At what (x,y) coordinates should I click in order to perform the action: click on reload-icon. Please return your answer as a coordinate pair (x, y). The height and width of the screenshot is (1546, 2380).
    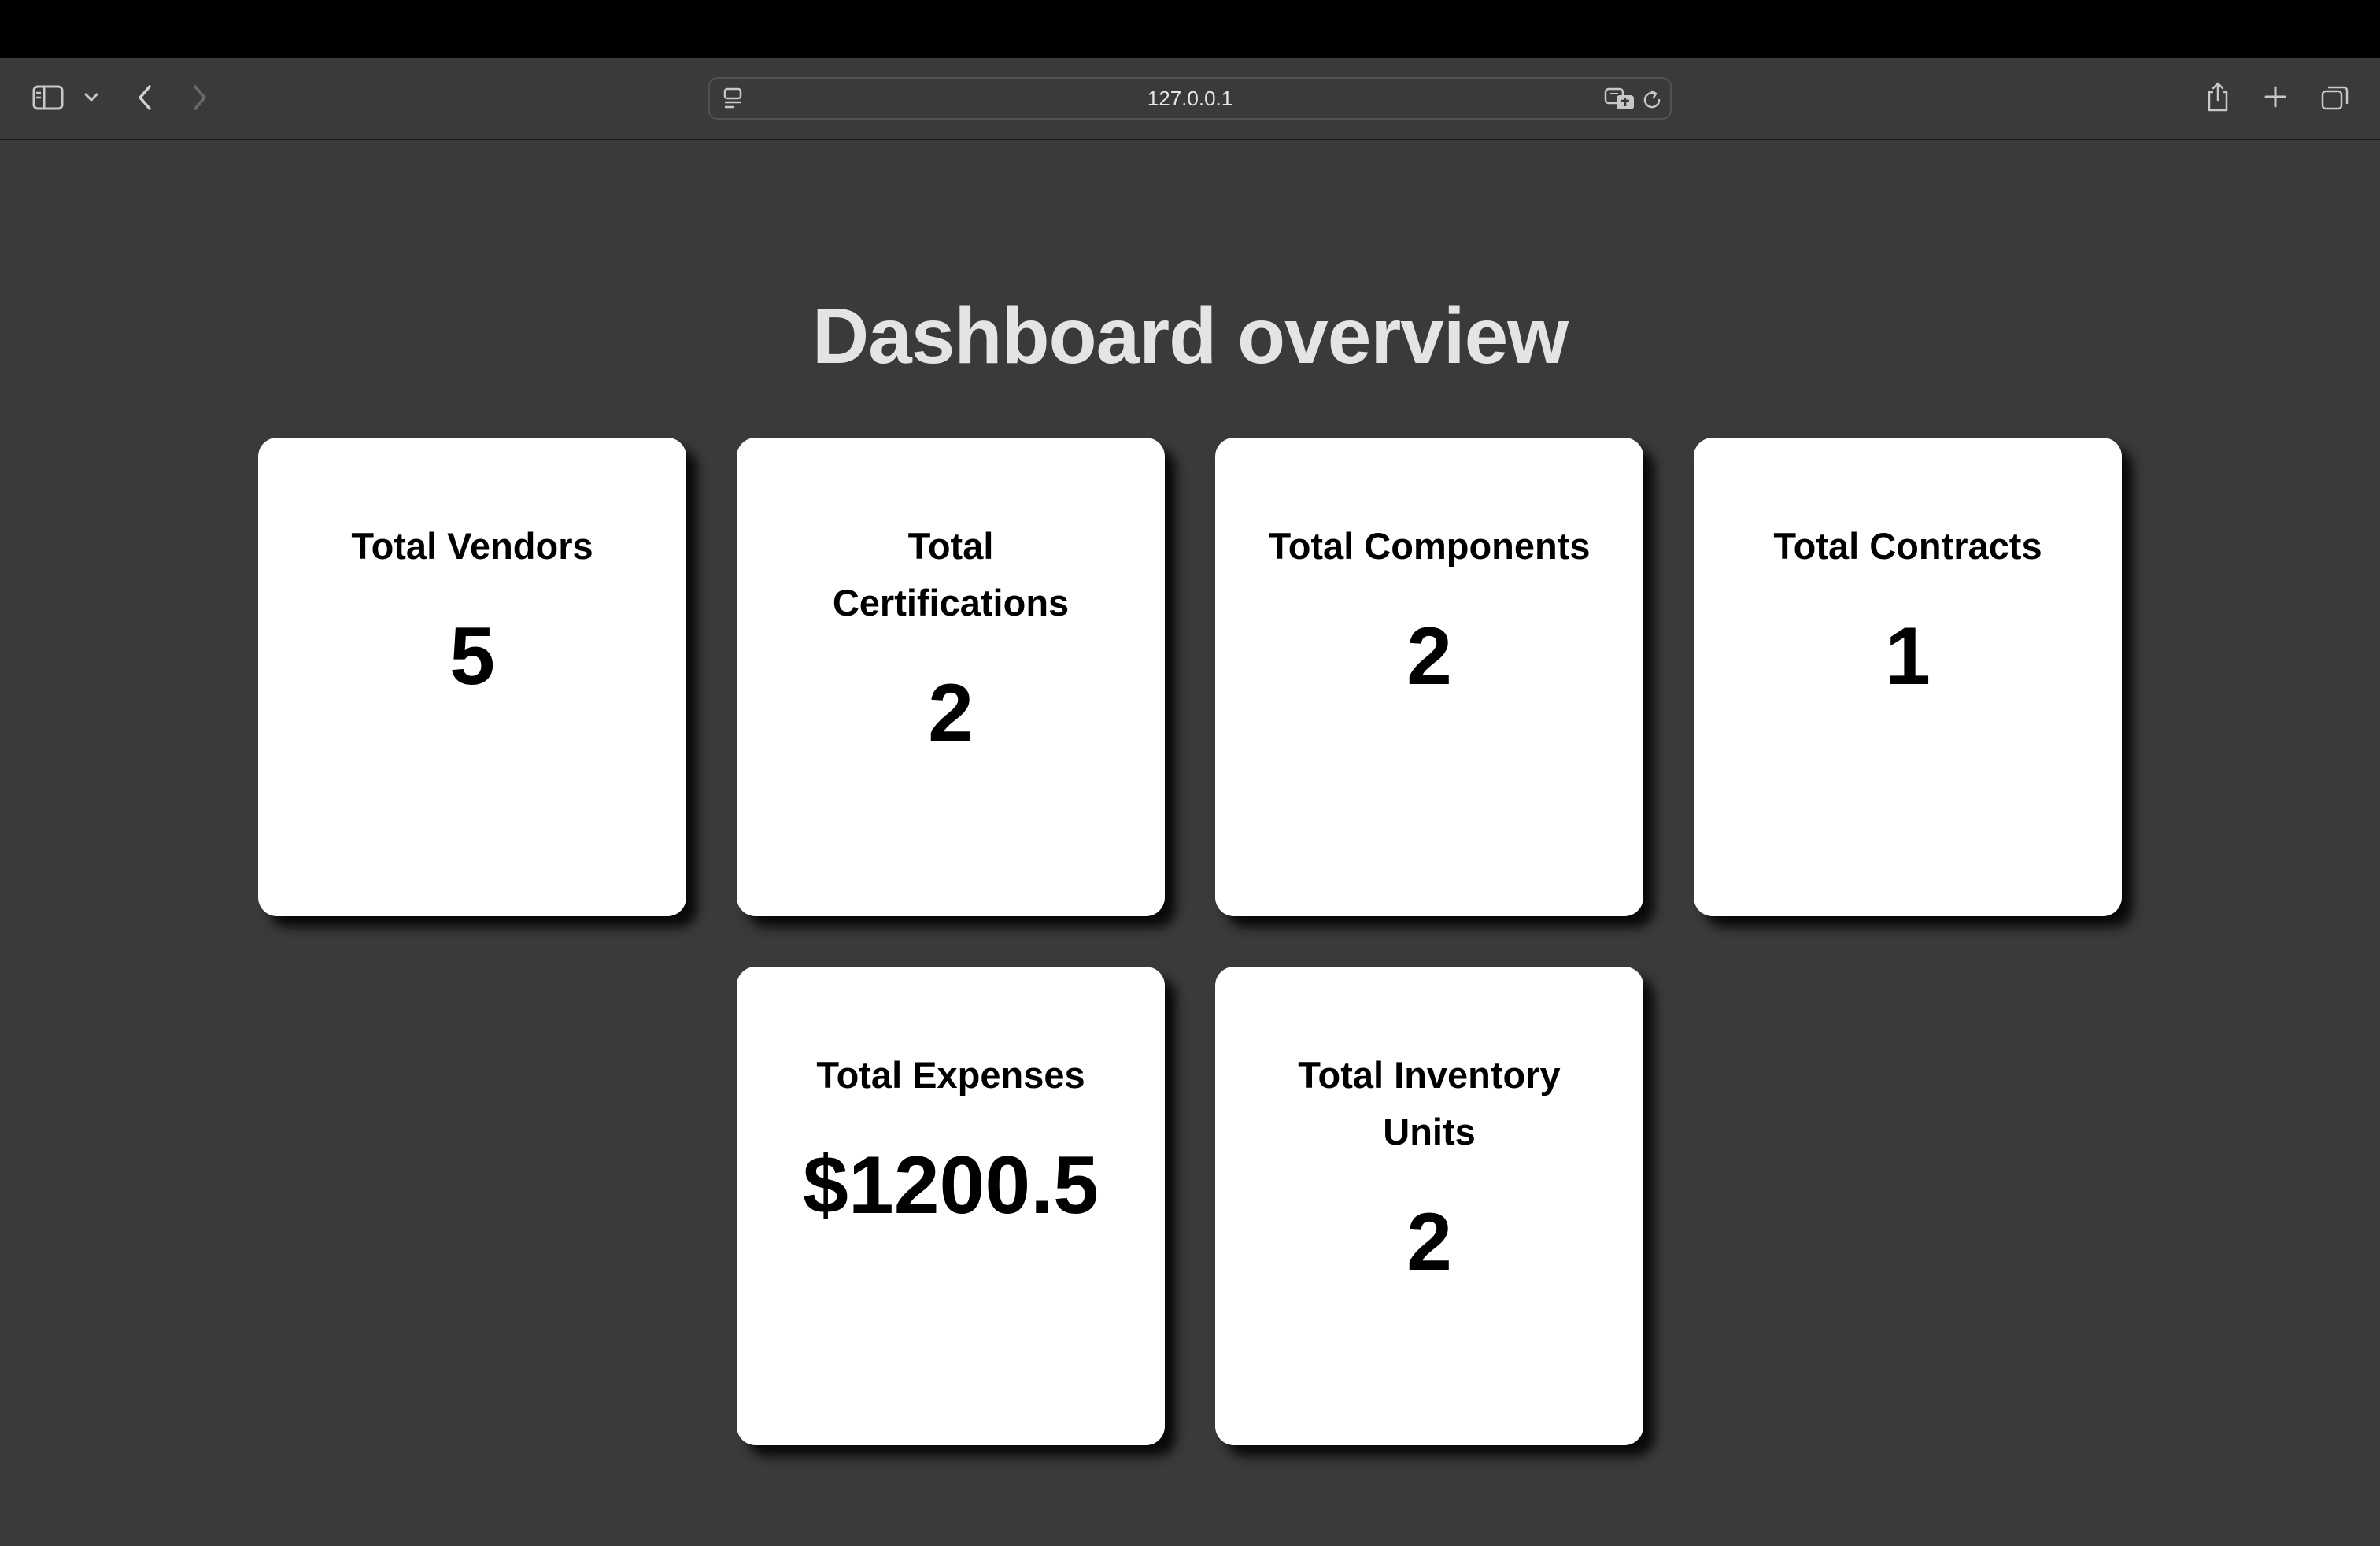
    Looking at the image, I should click on (1652, 100).